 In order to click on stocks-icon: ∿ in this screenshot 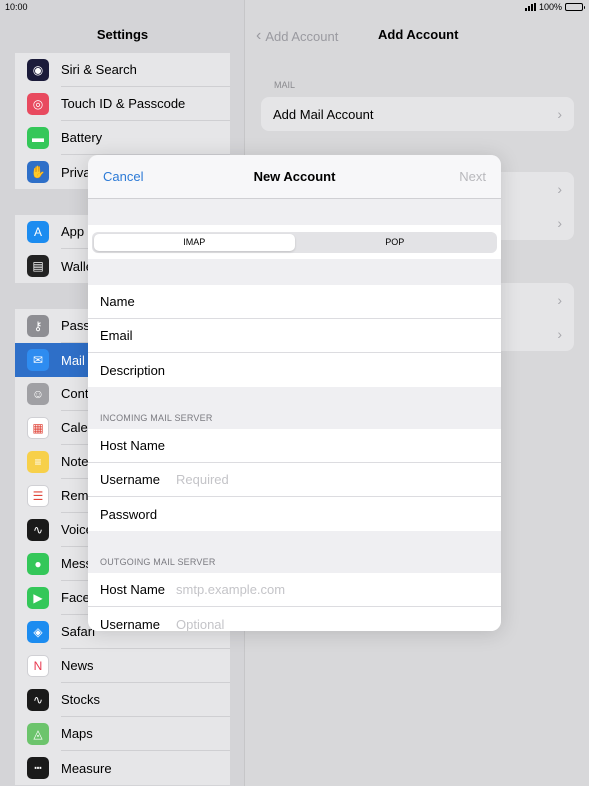, I will do `click(38, 700)`.